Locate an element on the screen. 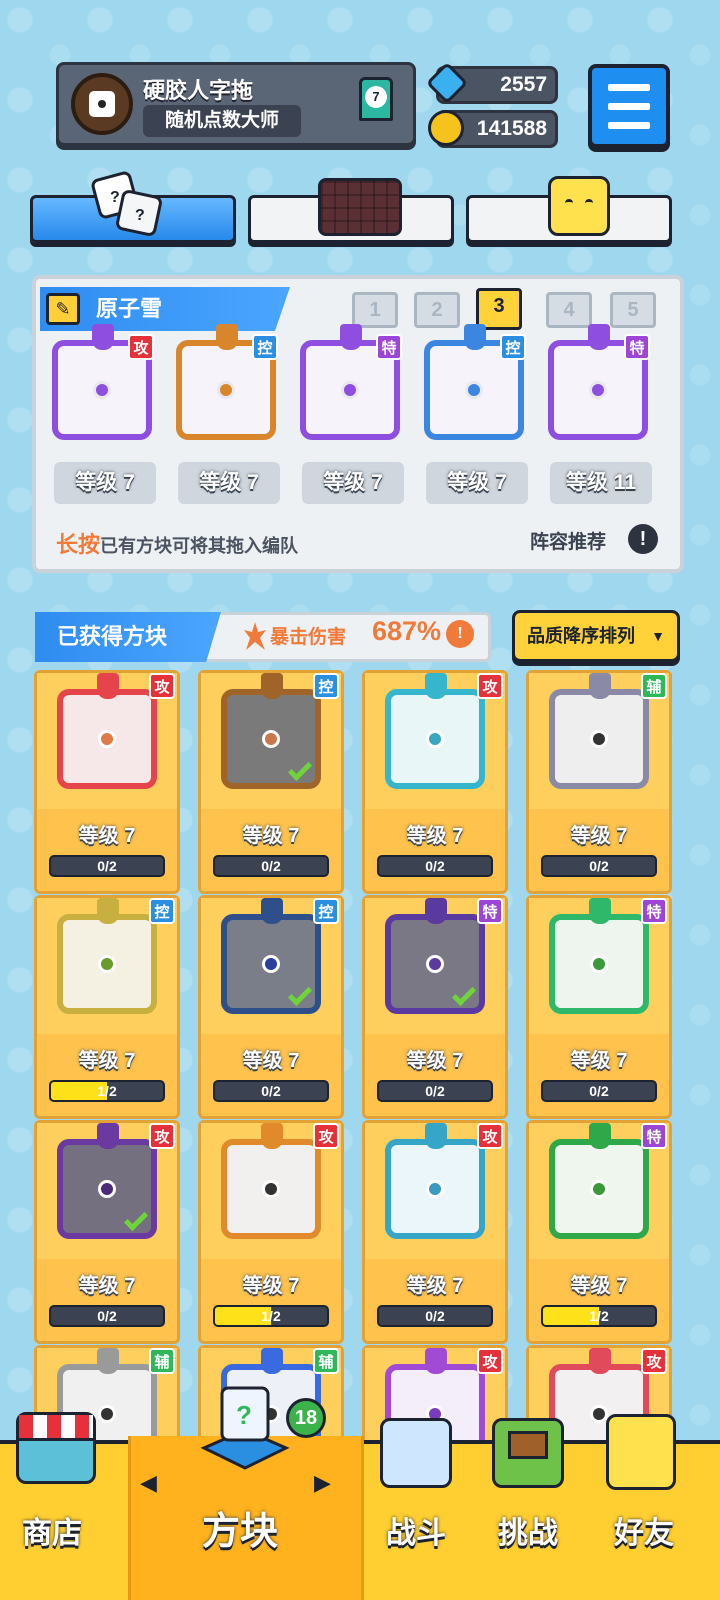 This screenshot has height=1600, width=720. nav-challenge-label: 挑战 is located at coordinates (528, 1530).